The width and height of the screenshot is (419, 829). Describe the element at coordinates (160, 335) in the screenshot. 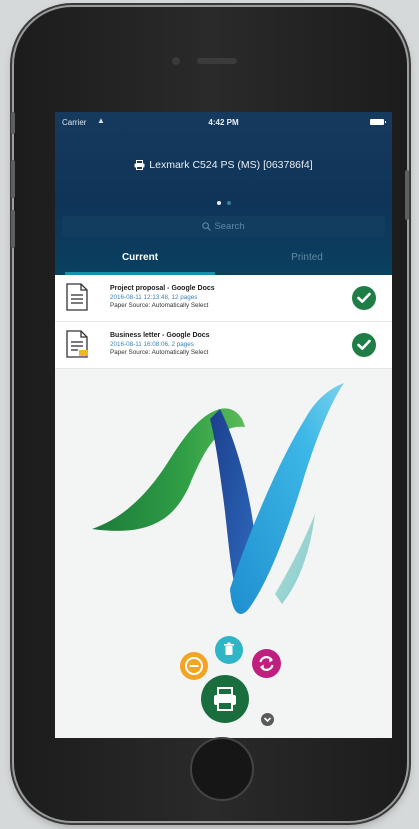

I see `job-title: Business letter - Google Docs` at that location.